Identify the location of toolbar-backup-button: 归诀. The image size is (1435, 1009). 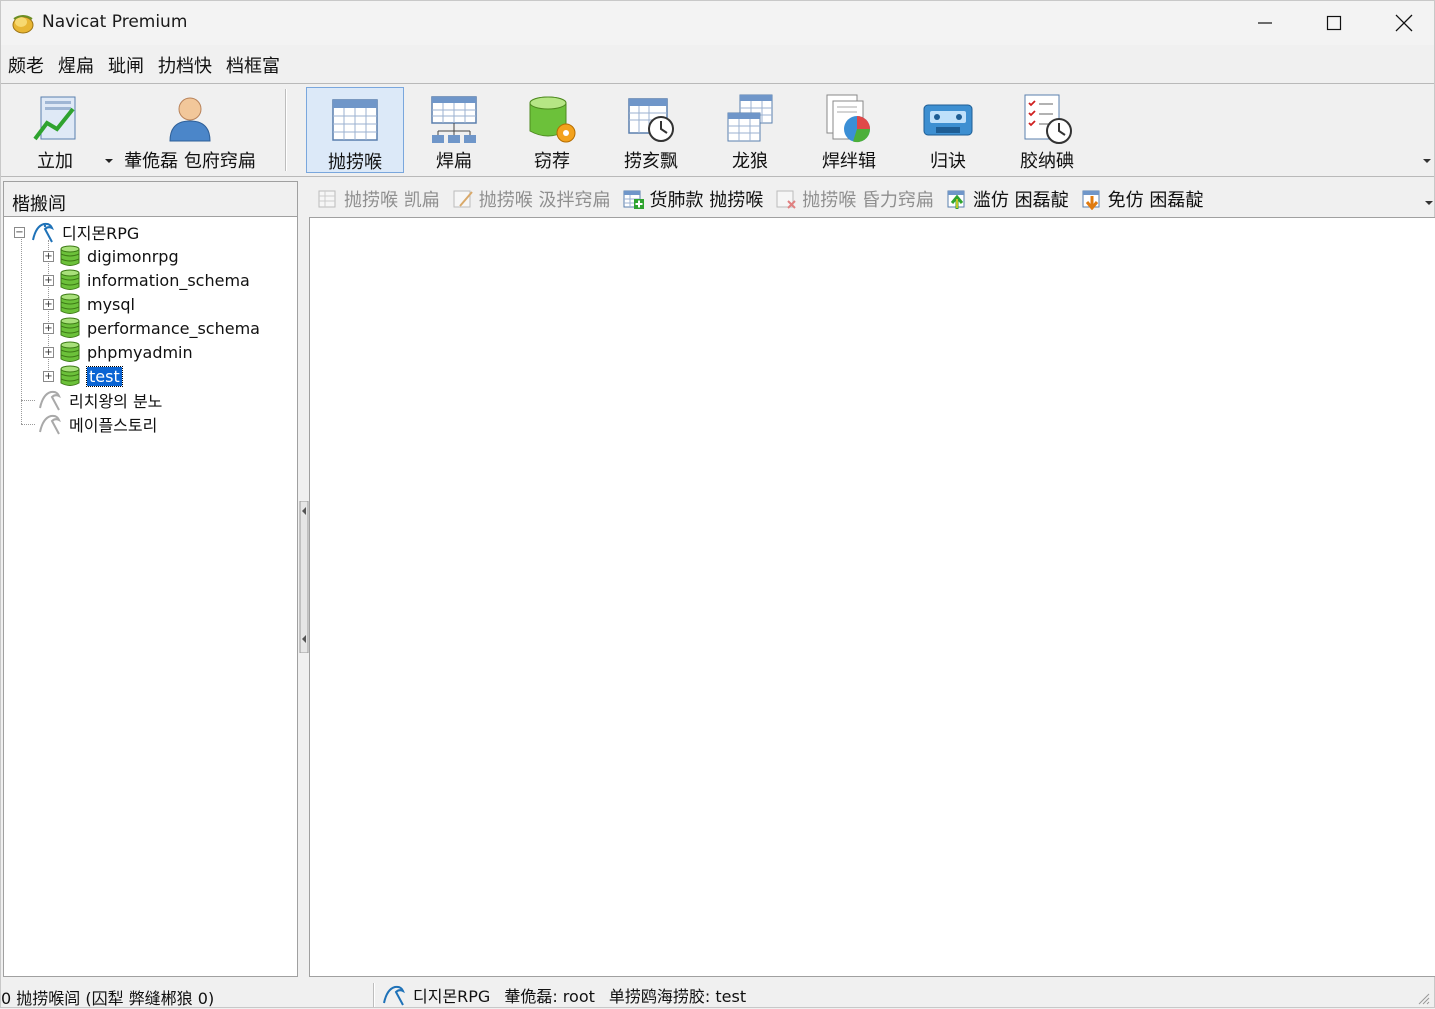
(948, 130).